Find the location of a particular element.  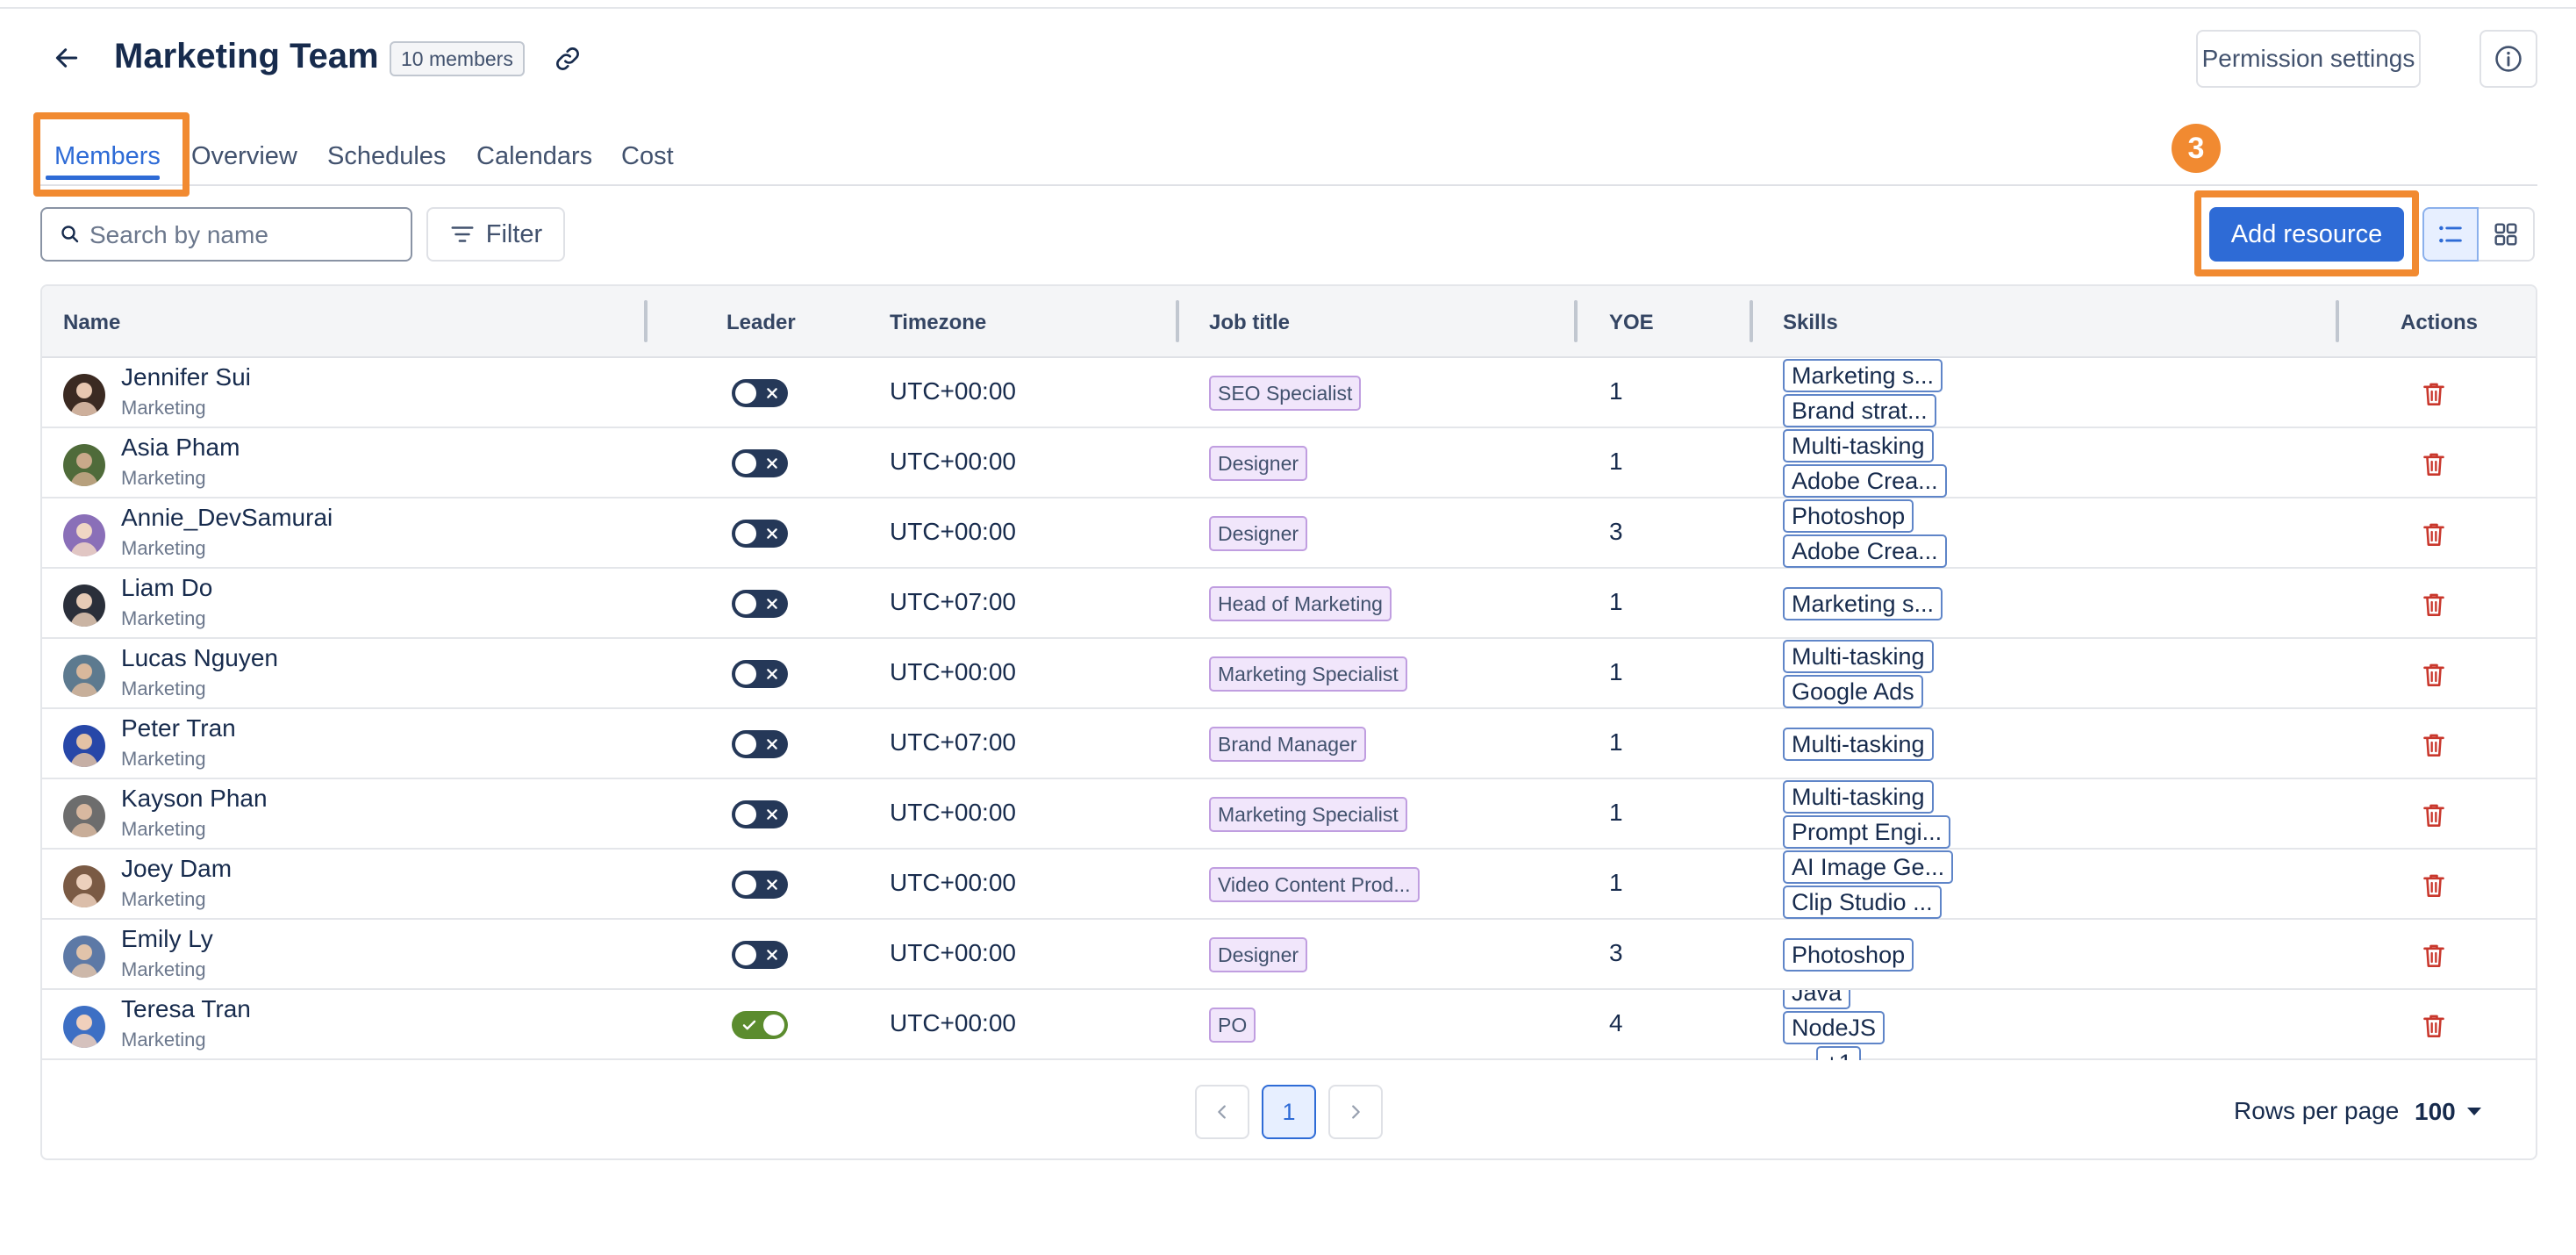

column-header-skills: Skills is located at coordinates (1810, 323).